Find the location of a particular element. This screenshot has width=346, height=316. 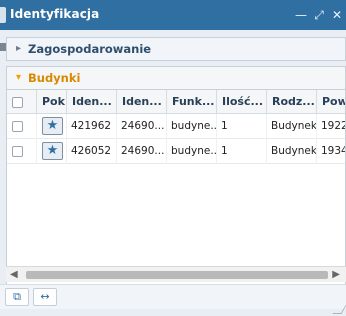

powi-cell: 1922.4 is located at coordinates (333, 126).